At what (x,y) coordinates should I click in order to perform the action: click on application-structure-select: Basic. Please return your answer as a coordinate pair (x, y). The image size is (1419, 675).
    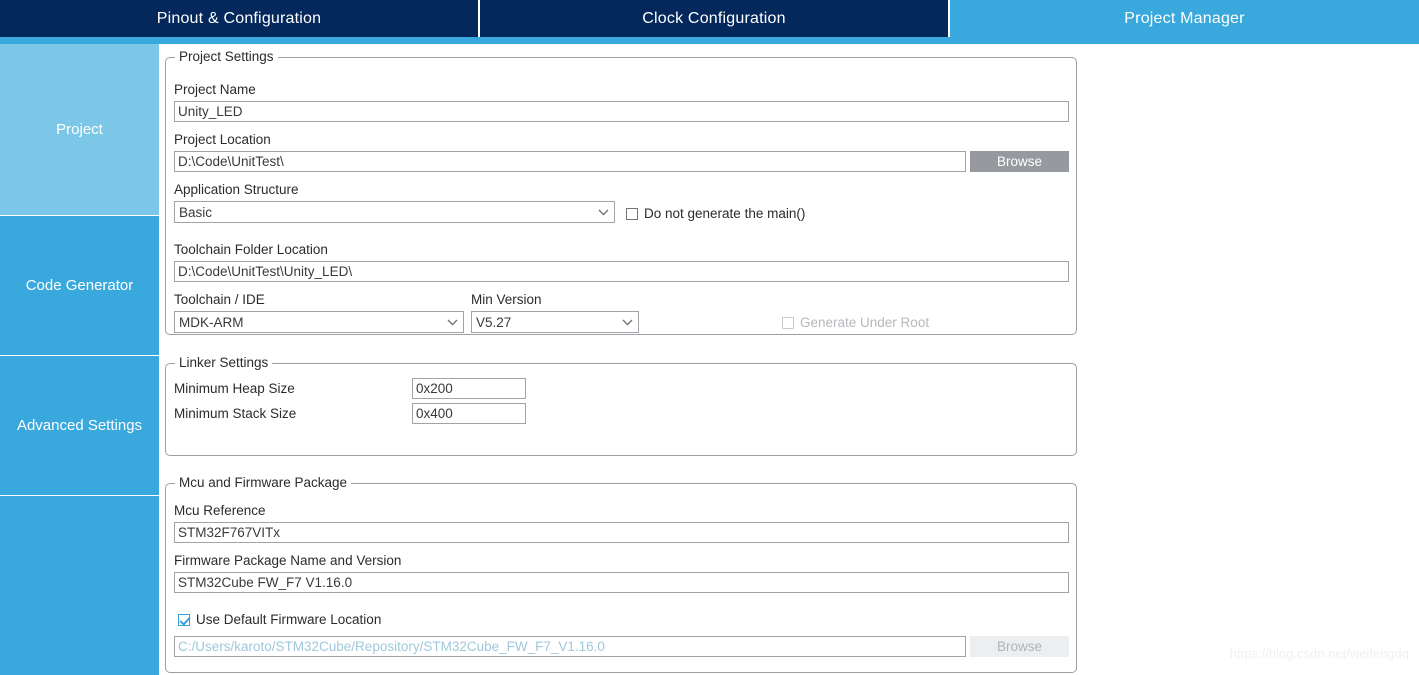
    Looking at the image, I should click on (394, 212).